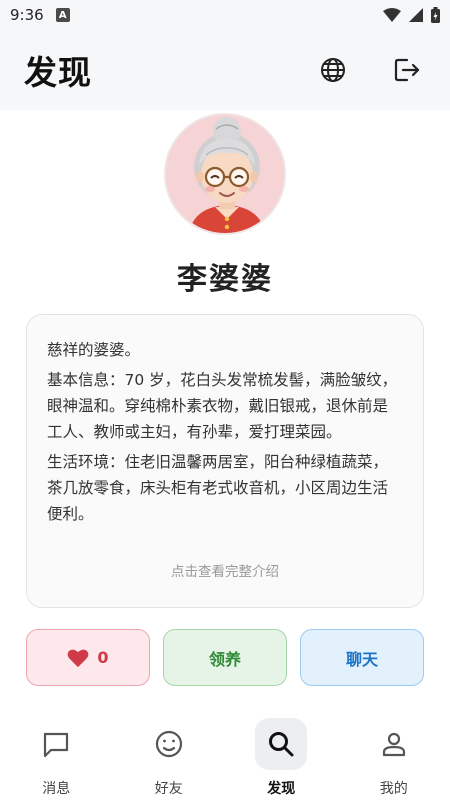  What do you see at coordinates (168, 789) in the screenshot?
I see `nav-label: 好友` at bounding box center [168, 789].